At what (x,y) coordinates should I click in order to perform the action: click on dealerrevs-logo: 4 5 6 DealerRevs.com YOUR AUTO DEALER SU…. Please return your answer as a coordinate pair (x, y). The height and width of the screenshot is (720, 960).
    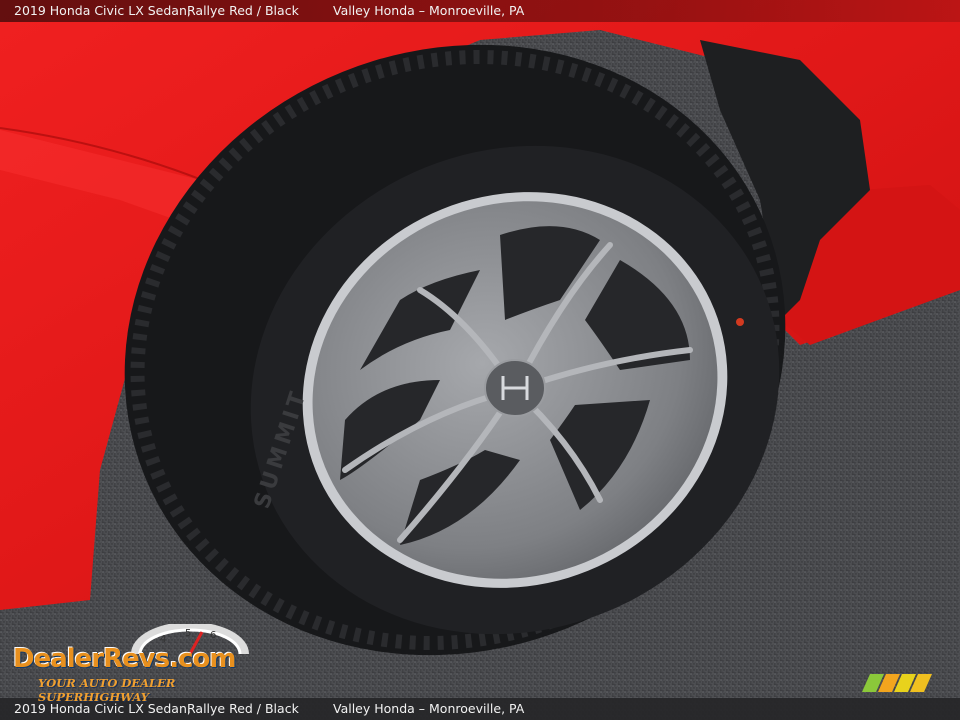
    Looking at the image, I should click on (141, 664).